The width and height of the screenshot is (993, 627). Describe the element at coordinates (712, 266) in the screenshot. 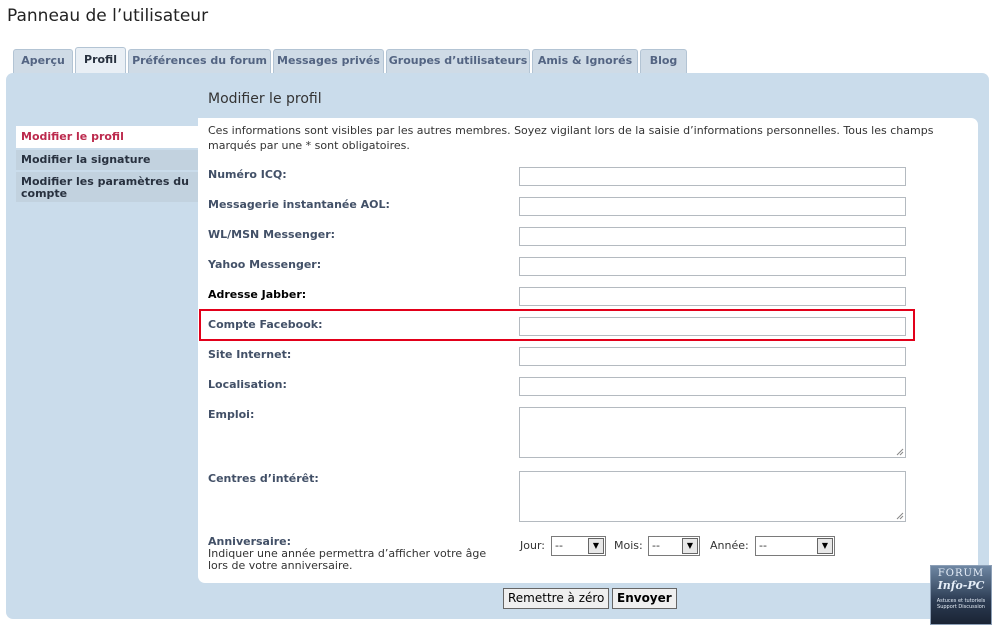

I see `yahoo-field` at that location.